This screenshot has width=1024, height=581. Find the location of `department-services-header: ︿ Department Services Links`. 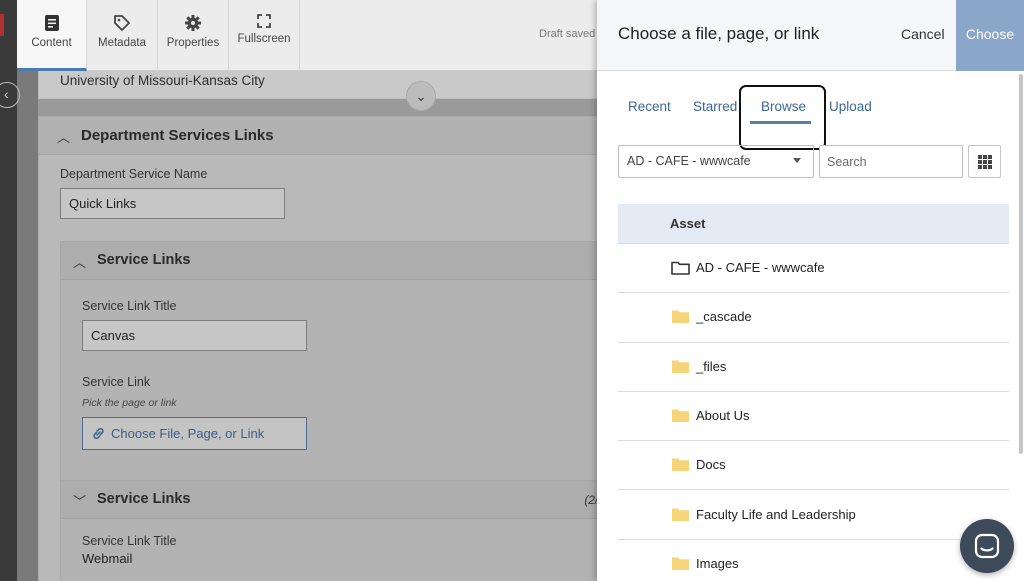

department-services-header: ︿ Department Services Links is located at coordinates (324, 136).